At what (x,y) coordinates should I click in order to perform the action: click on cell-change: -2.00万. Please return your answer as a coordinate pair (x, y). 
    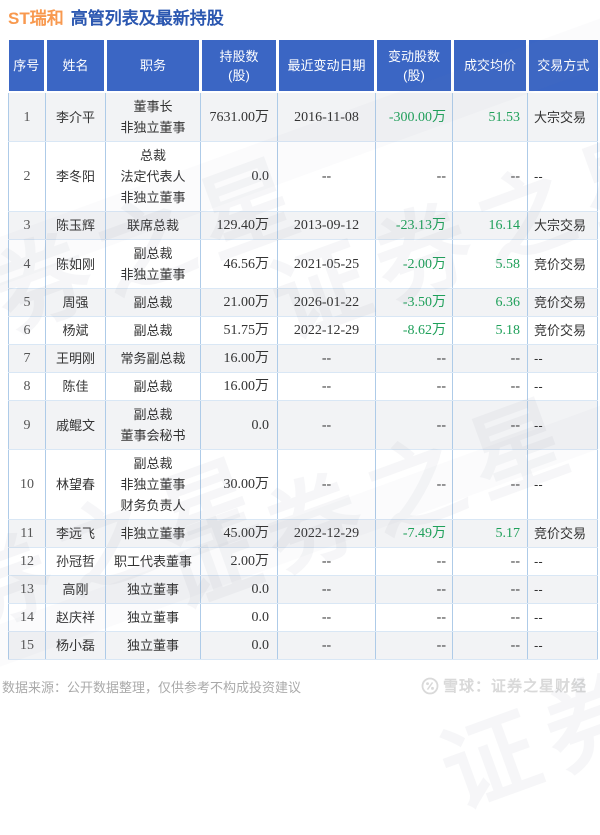
    Looking at the image, I should click on (414, 264).